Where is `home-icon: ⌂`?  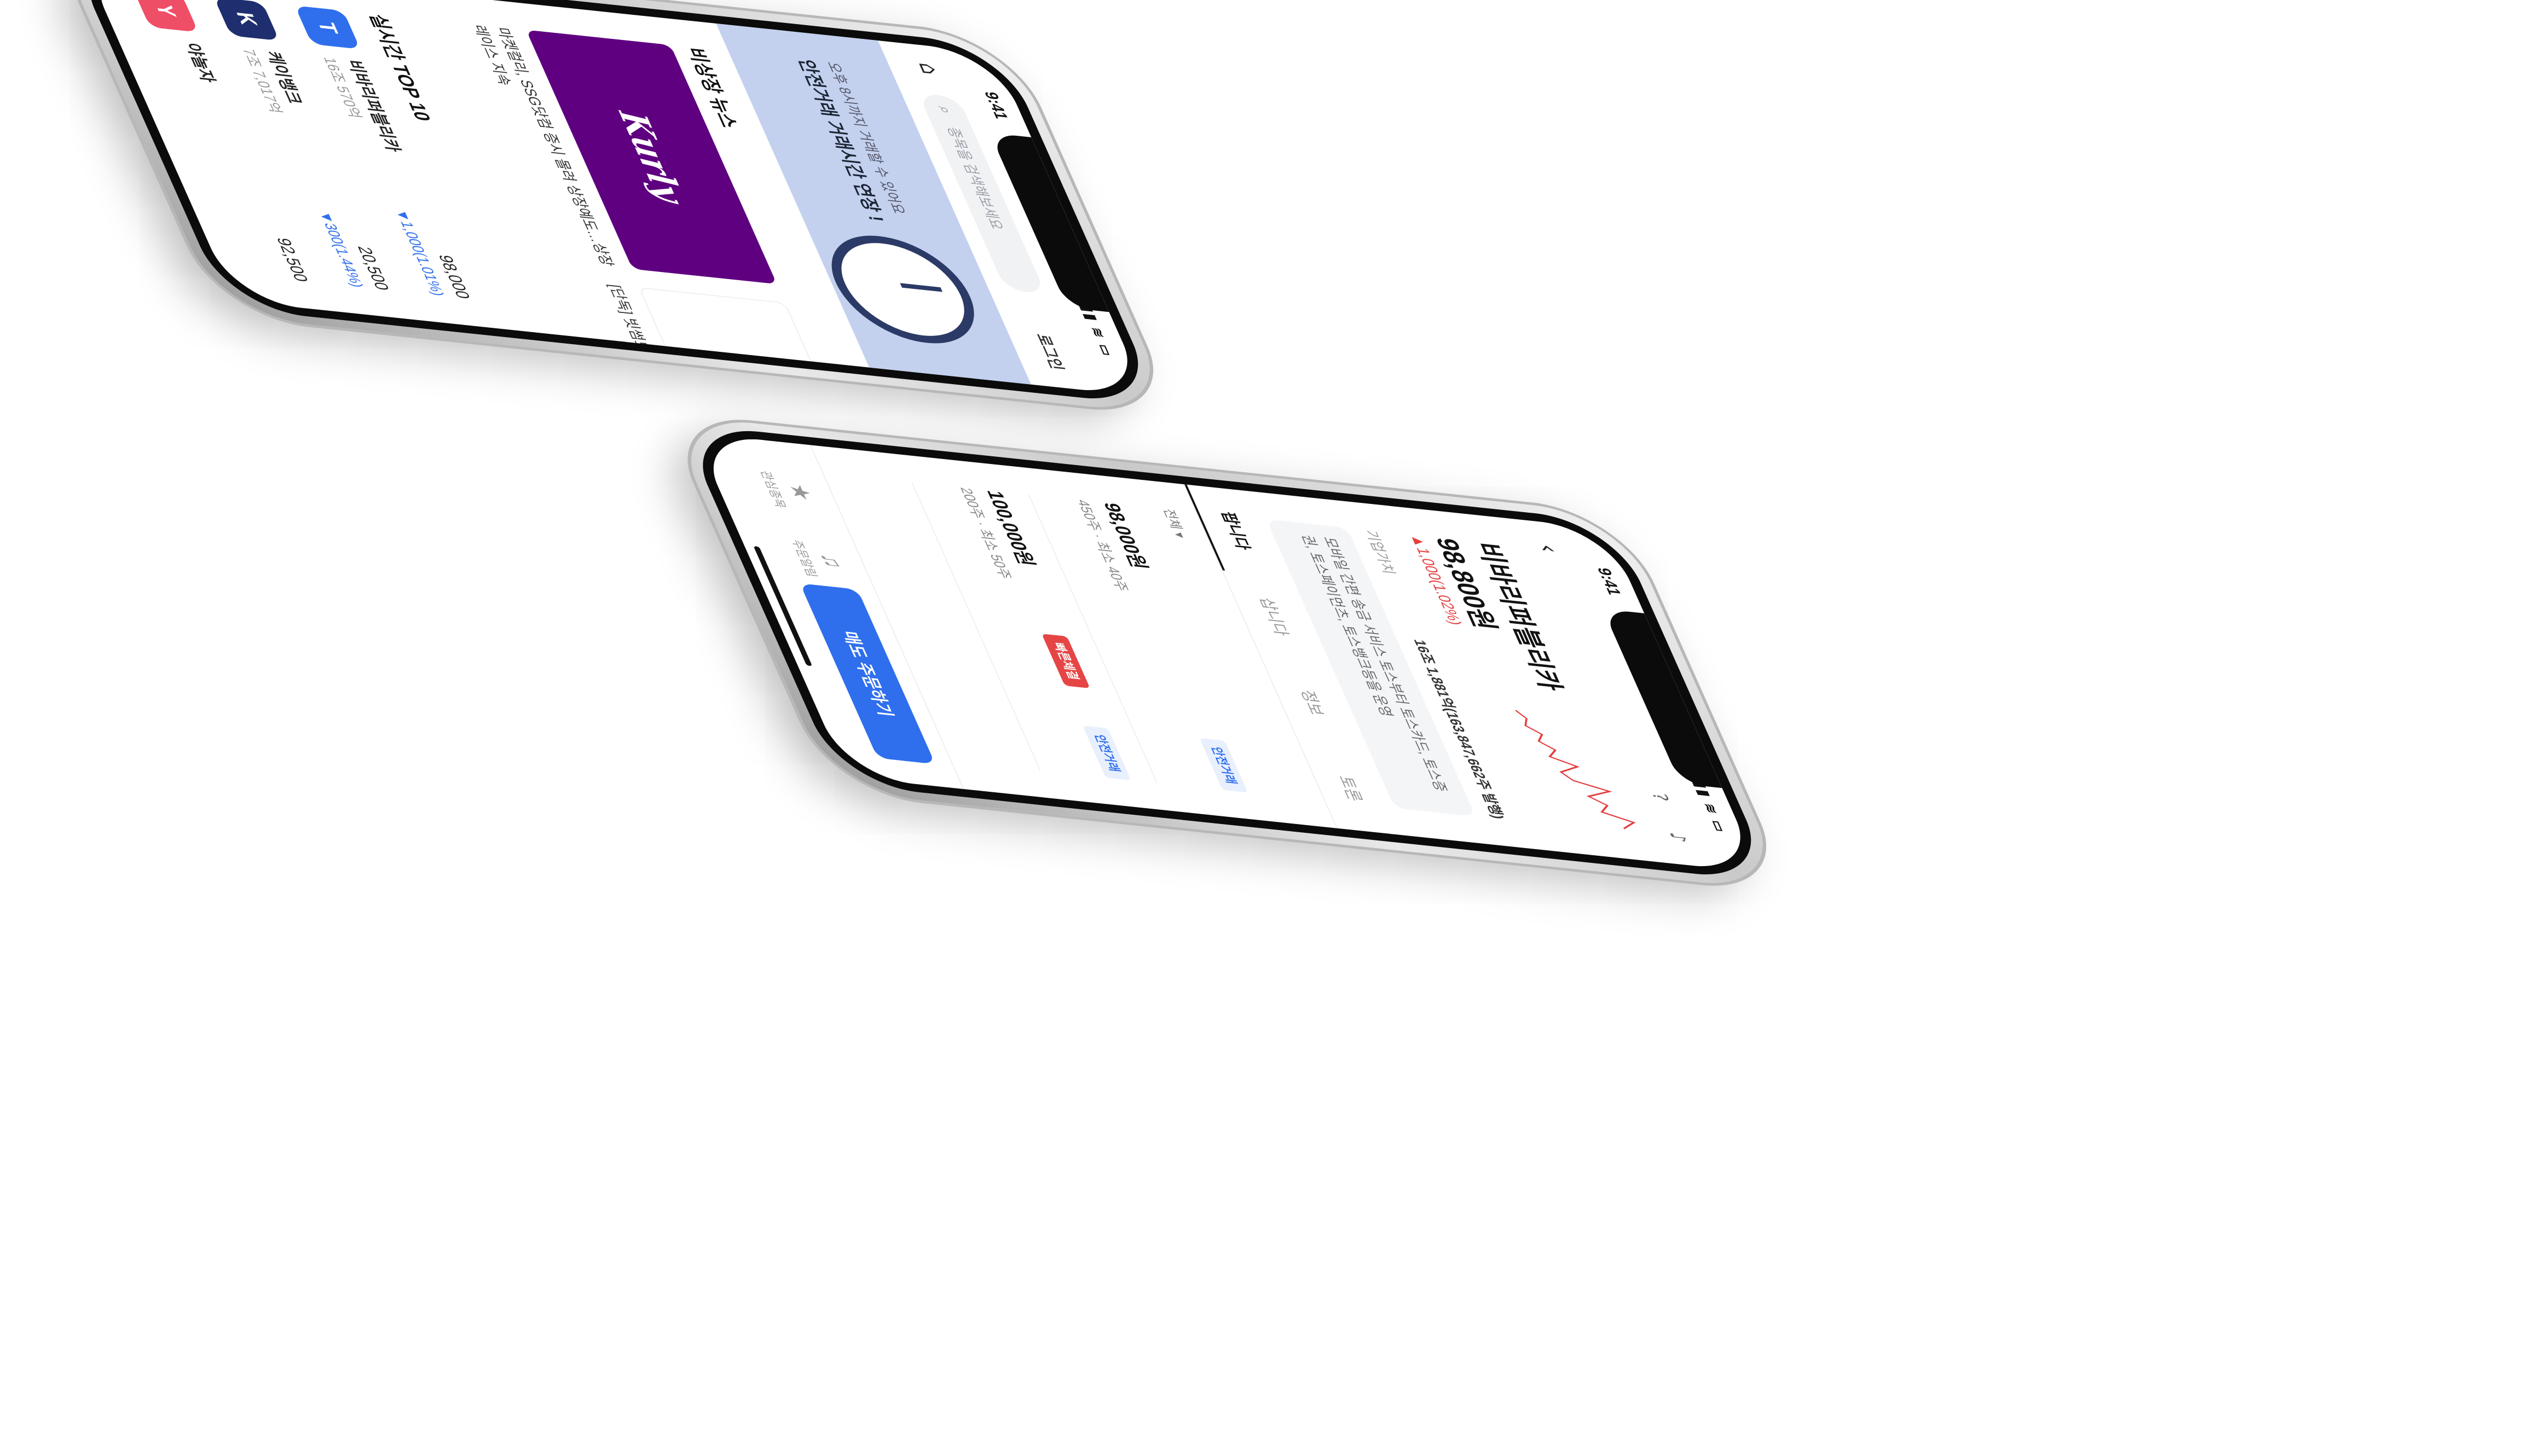 home-icon: ⌂ is located at coordinates (929, 69).